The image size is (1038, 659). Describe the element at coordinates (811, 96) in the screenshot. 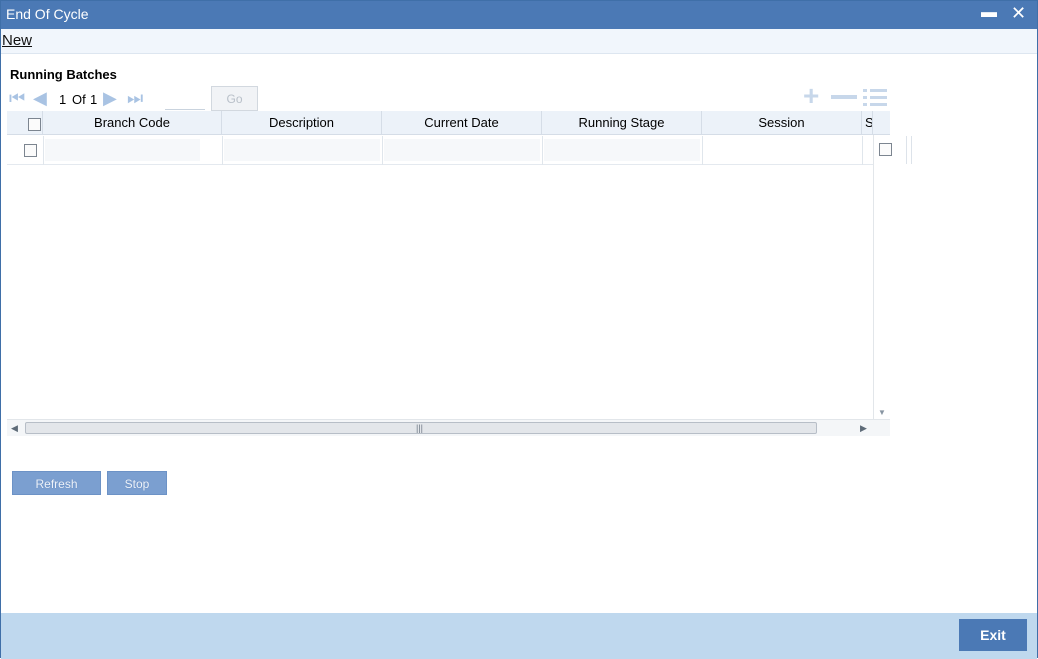

I see `add-row-icon: +` at that location.